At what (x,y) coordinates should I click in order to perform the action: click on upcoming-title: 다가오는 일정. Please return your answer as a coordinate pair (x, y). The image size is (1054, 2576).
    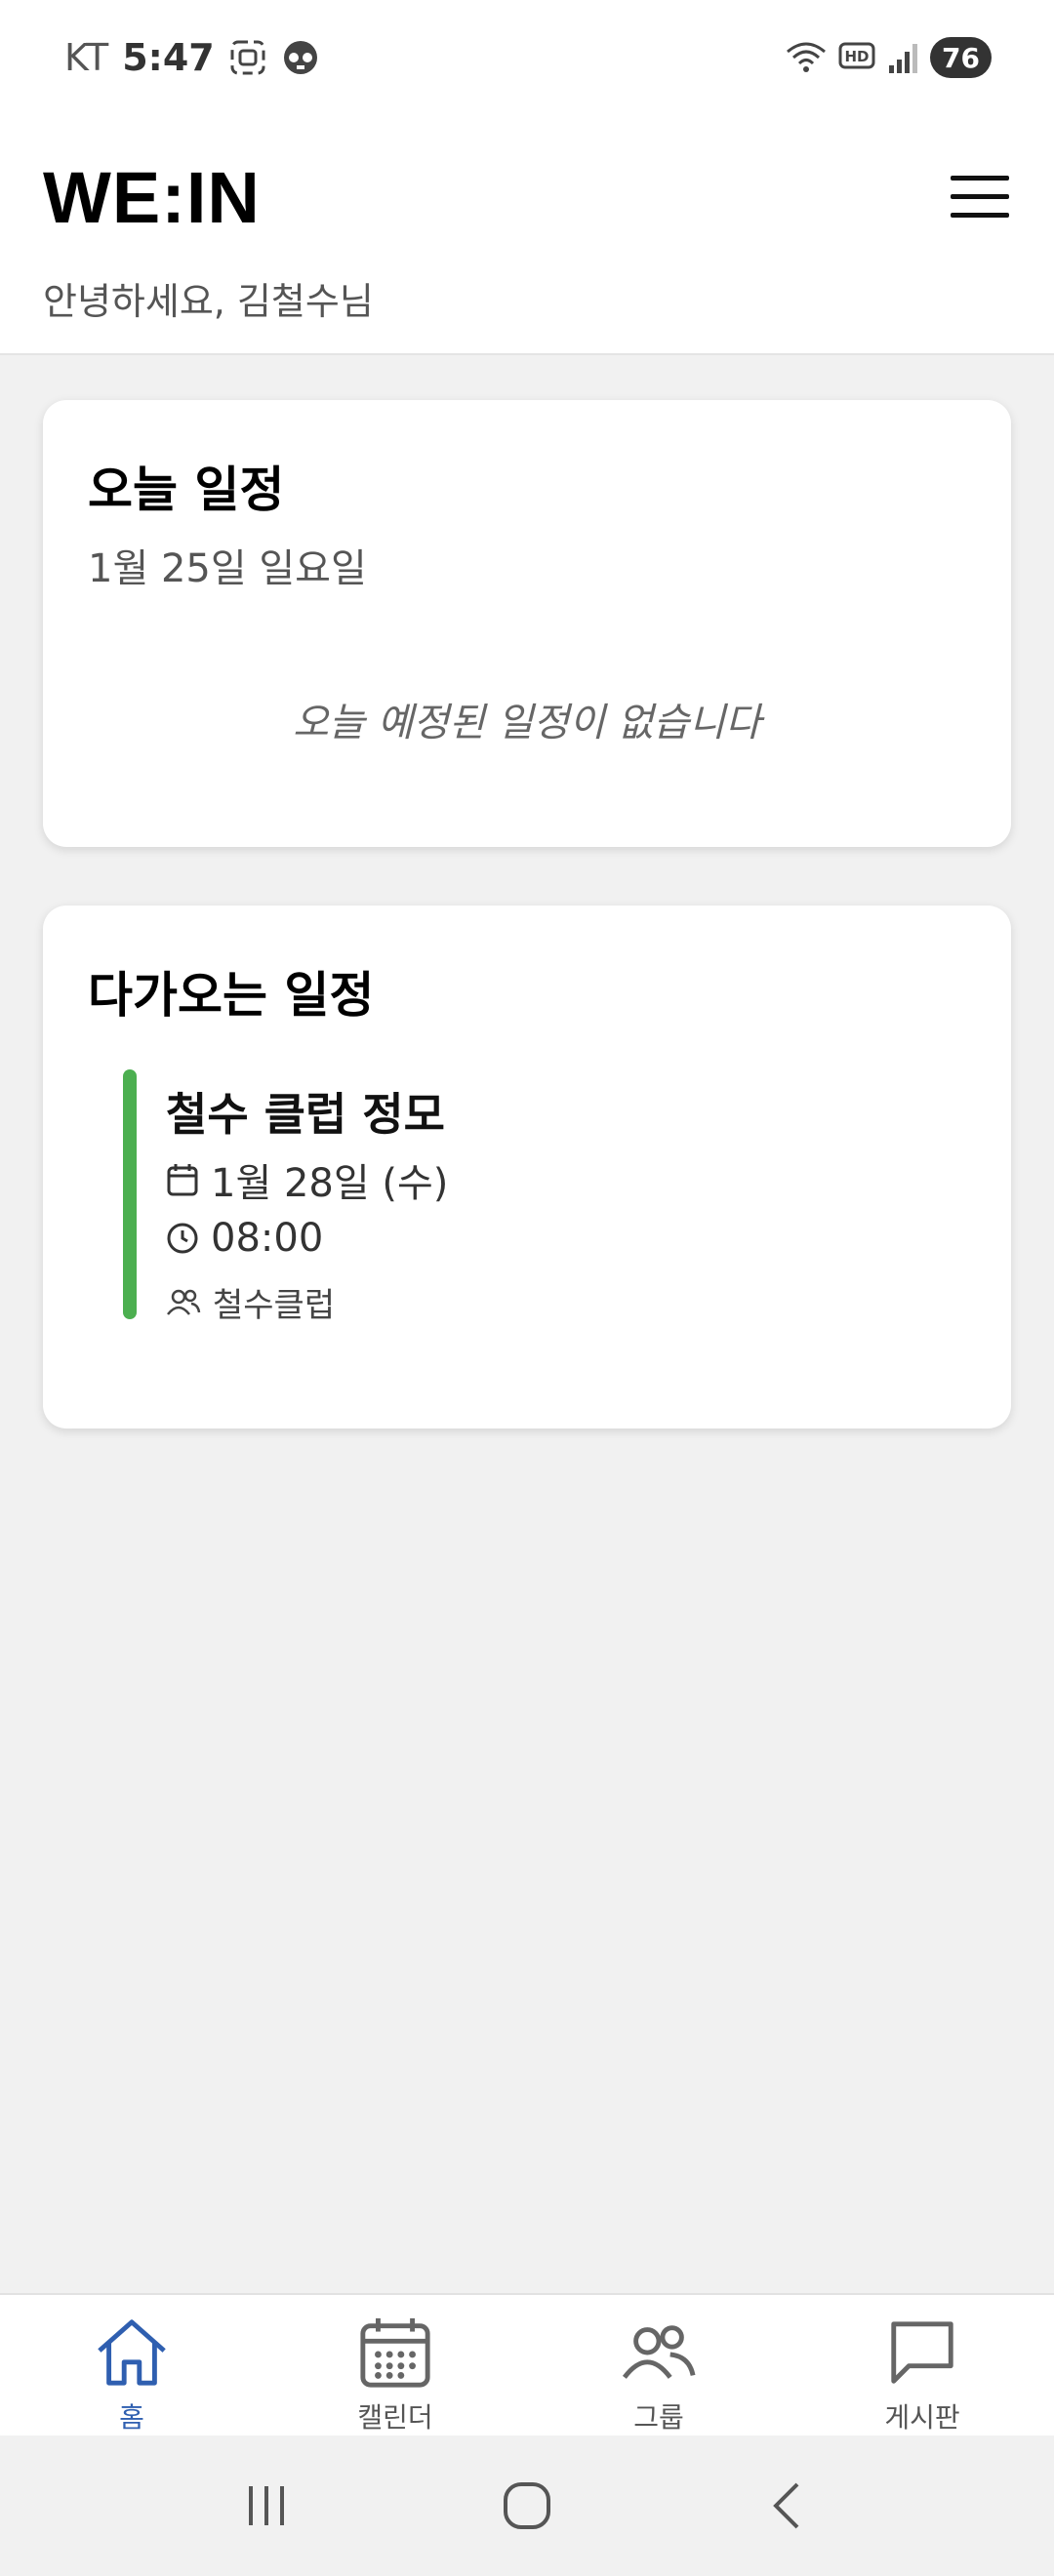
    Looking at the image, I should click on (232, 995).